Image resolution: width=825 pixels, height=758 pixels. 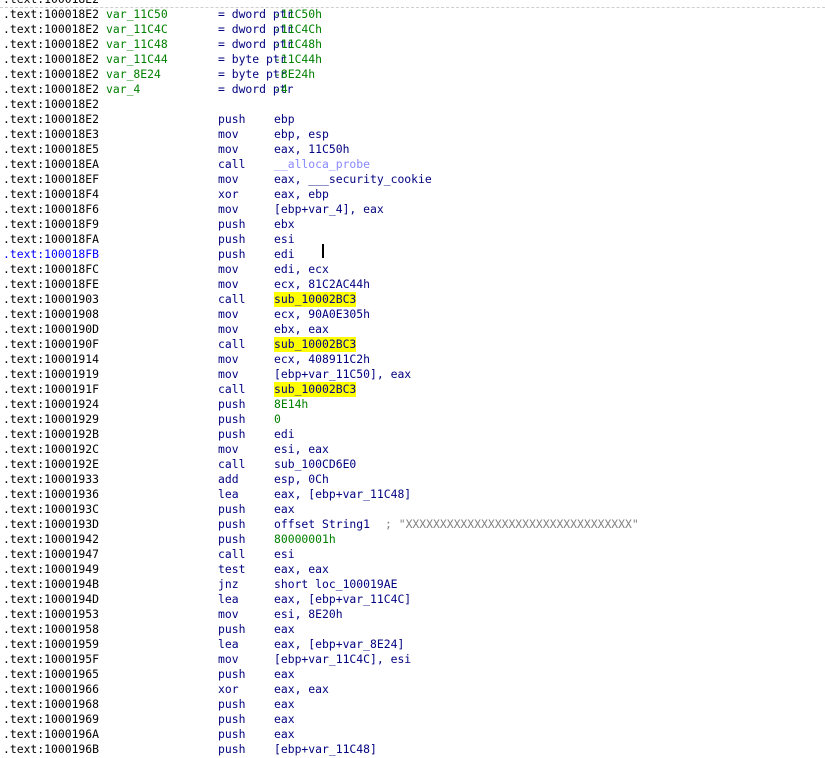 What do you see at coordinates (412, 224) in the screenshot?
I see `listing-line: .text:100018F9 push ebx` at bounding box center [412, 224].